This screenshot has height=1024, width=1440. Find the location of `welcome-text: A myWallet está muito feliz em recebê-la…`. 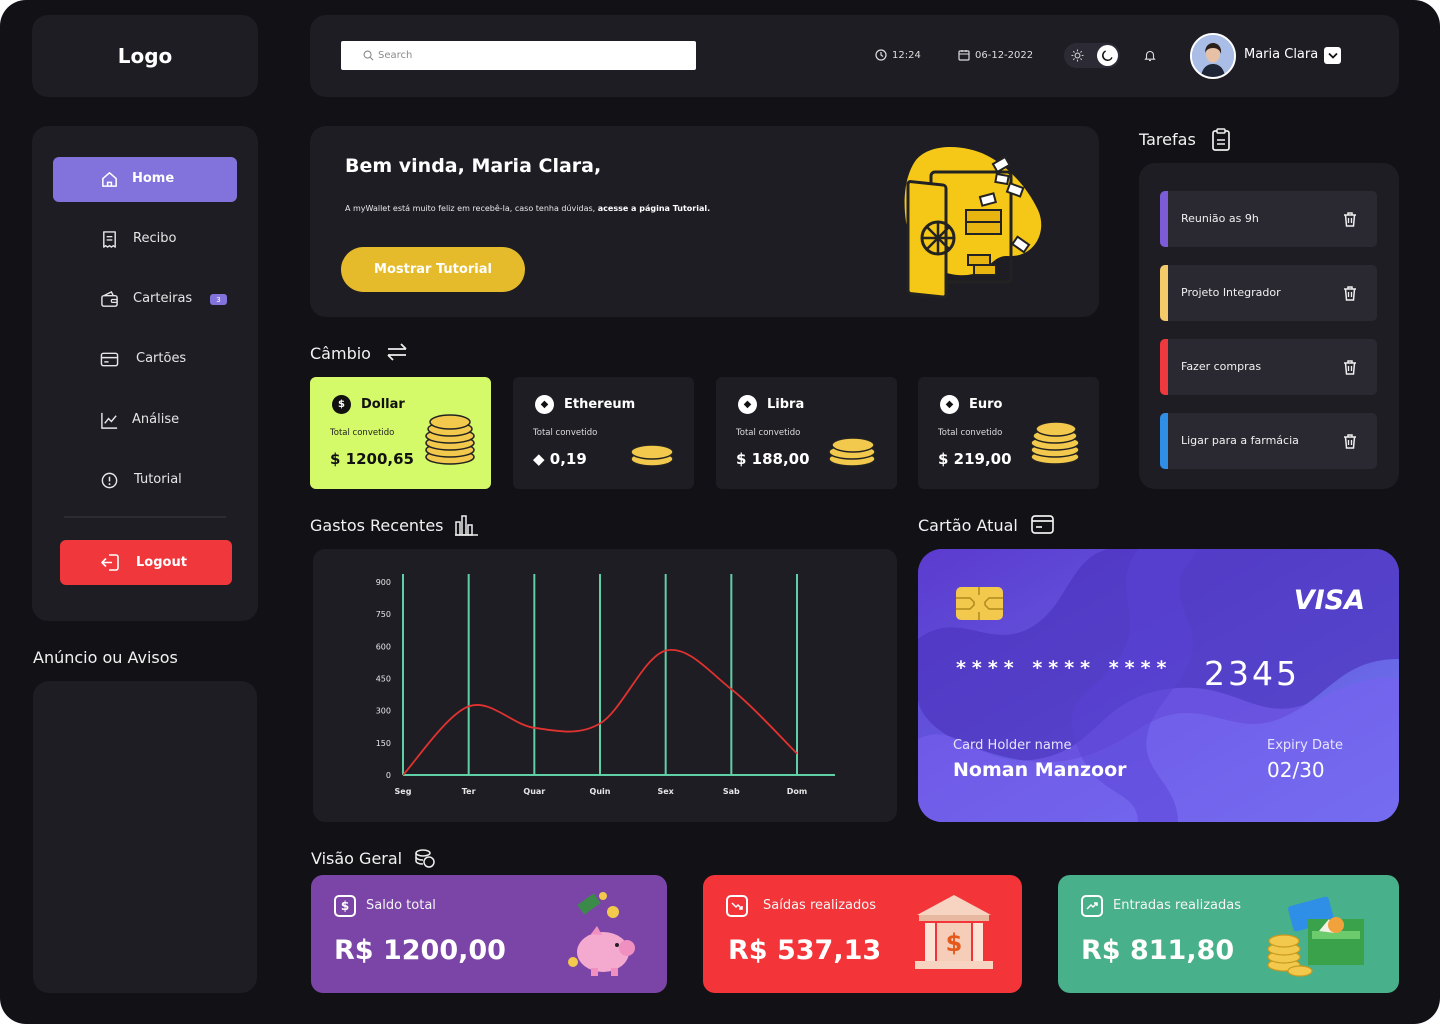

welcome-text: A myWallet está muito feliz em recebê-la… is located at coordinates (527, 208).